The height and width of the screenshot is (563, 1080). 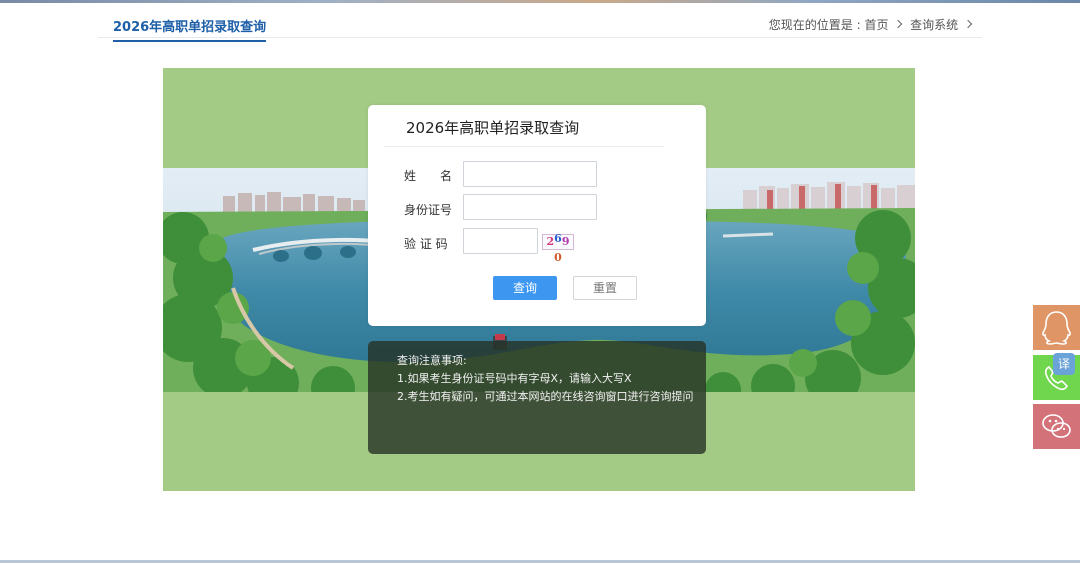 I want to click on header: 2026年高职单招录取查询 您现在的位置是 : 首页 查询系统, so click(x=540, y=22).